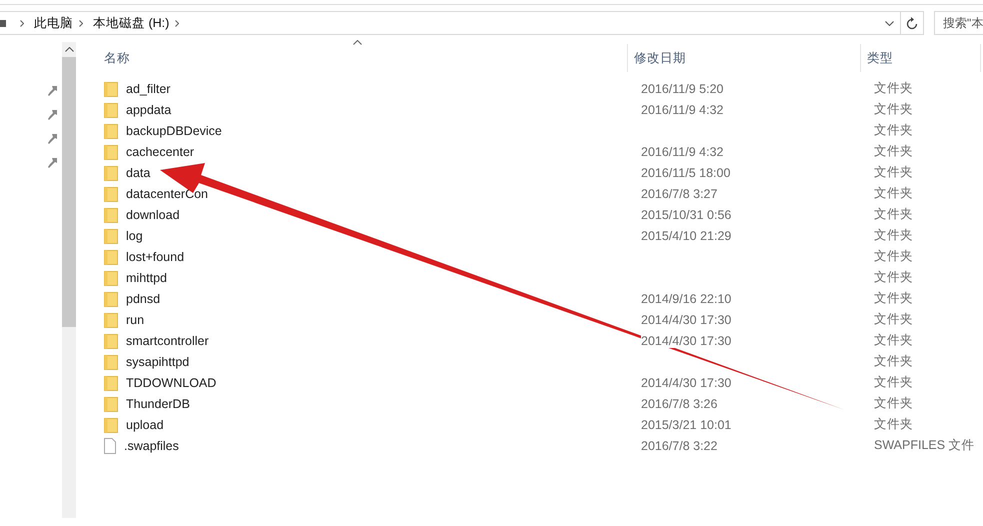 Image resolution: width=983 pixels, height=526 pixels. Describe the element at coordinates (889, 23) in the screenshot. I see `dropdown-icon` at that location.